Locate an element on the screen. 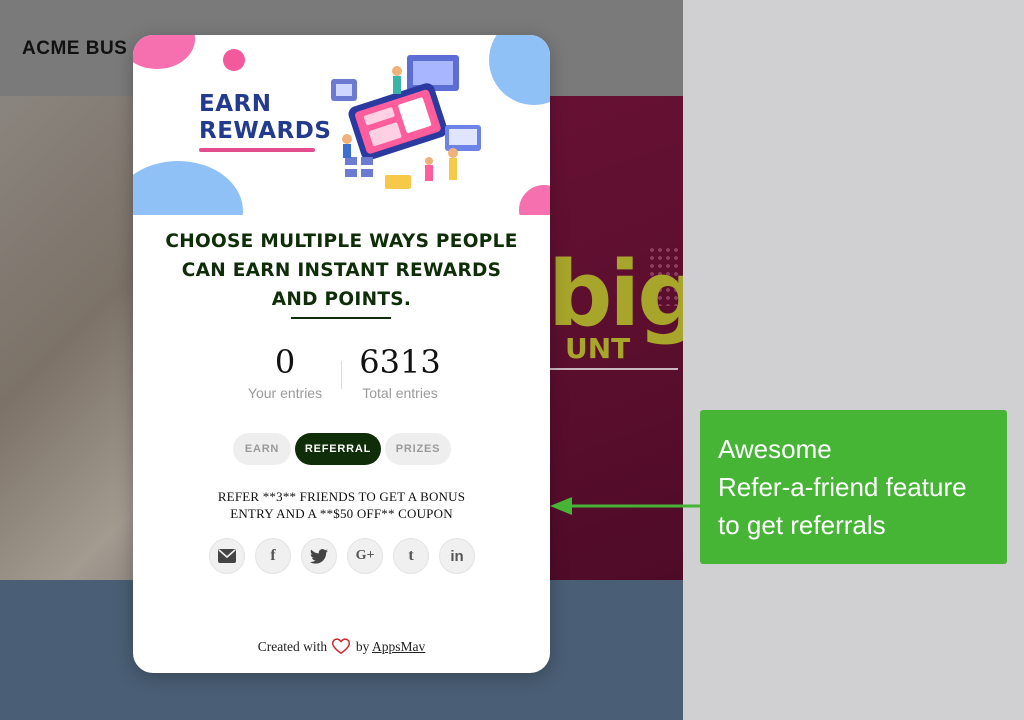 The image size is (1024, 720). share-facebook-button: f is located at coordinates (273, 556).